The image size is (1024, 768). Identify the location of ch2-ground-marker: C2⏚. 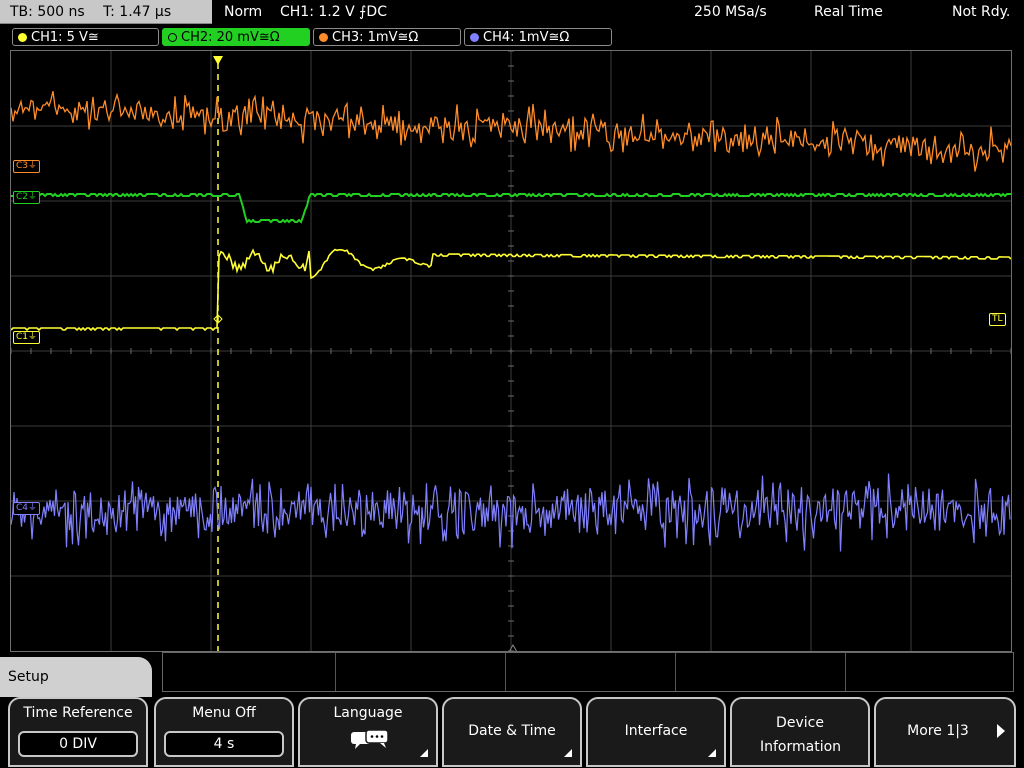
(27, 197).